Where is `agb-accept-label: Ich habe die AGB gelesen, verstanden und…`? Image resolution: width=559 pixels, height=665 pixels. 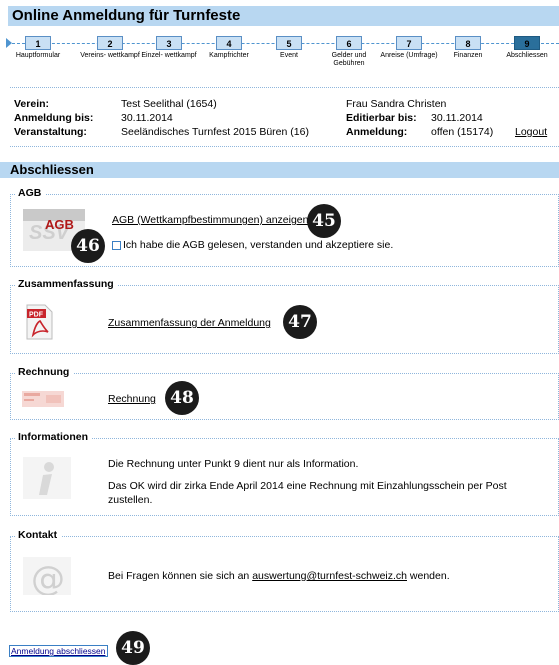 agb-accept-label: Ich habe die AGB gelesen, verstanden und… is located at coordinates (258, 245).